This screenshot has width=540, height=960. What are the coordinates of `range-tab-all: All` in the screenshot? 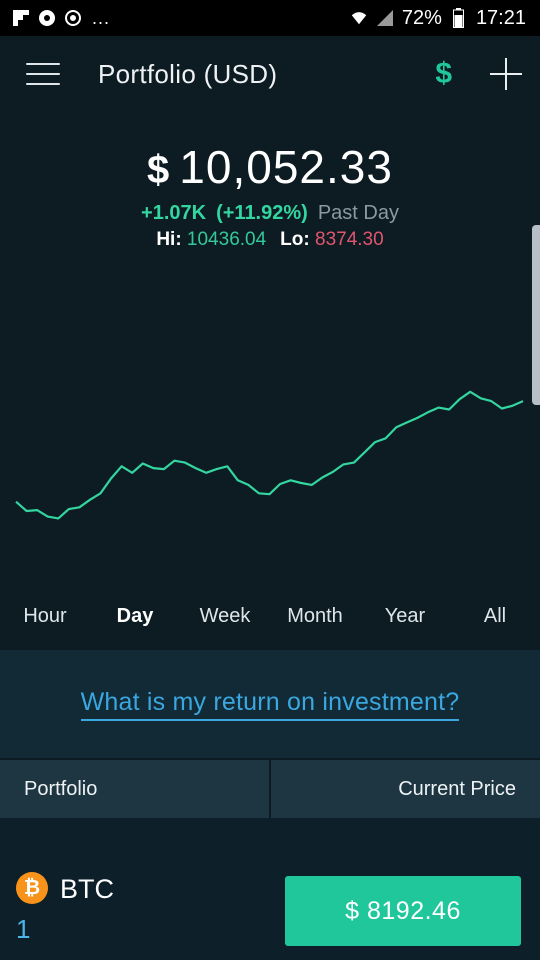 It's located at (495, 616).